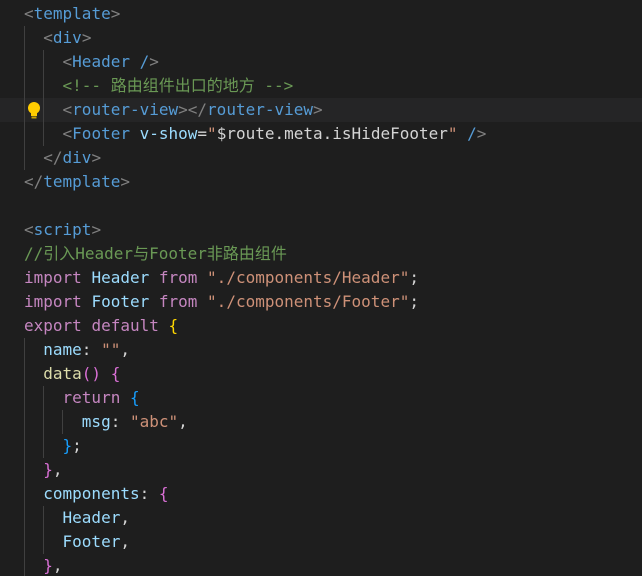  Describe the element at coordinates (321, 446) in the screenshot. I see `code-line: };` at that location.